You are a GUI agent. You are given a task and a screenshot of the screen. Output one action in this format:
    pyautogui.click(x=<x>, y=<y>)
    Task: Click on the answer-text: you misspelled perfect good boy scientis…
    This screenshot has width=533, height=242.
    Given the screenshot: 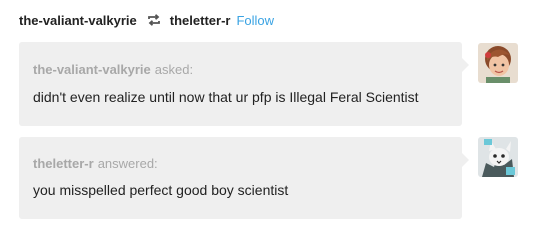 What is the action you would take?
    pyautogui.click(x=161, y=190)
    